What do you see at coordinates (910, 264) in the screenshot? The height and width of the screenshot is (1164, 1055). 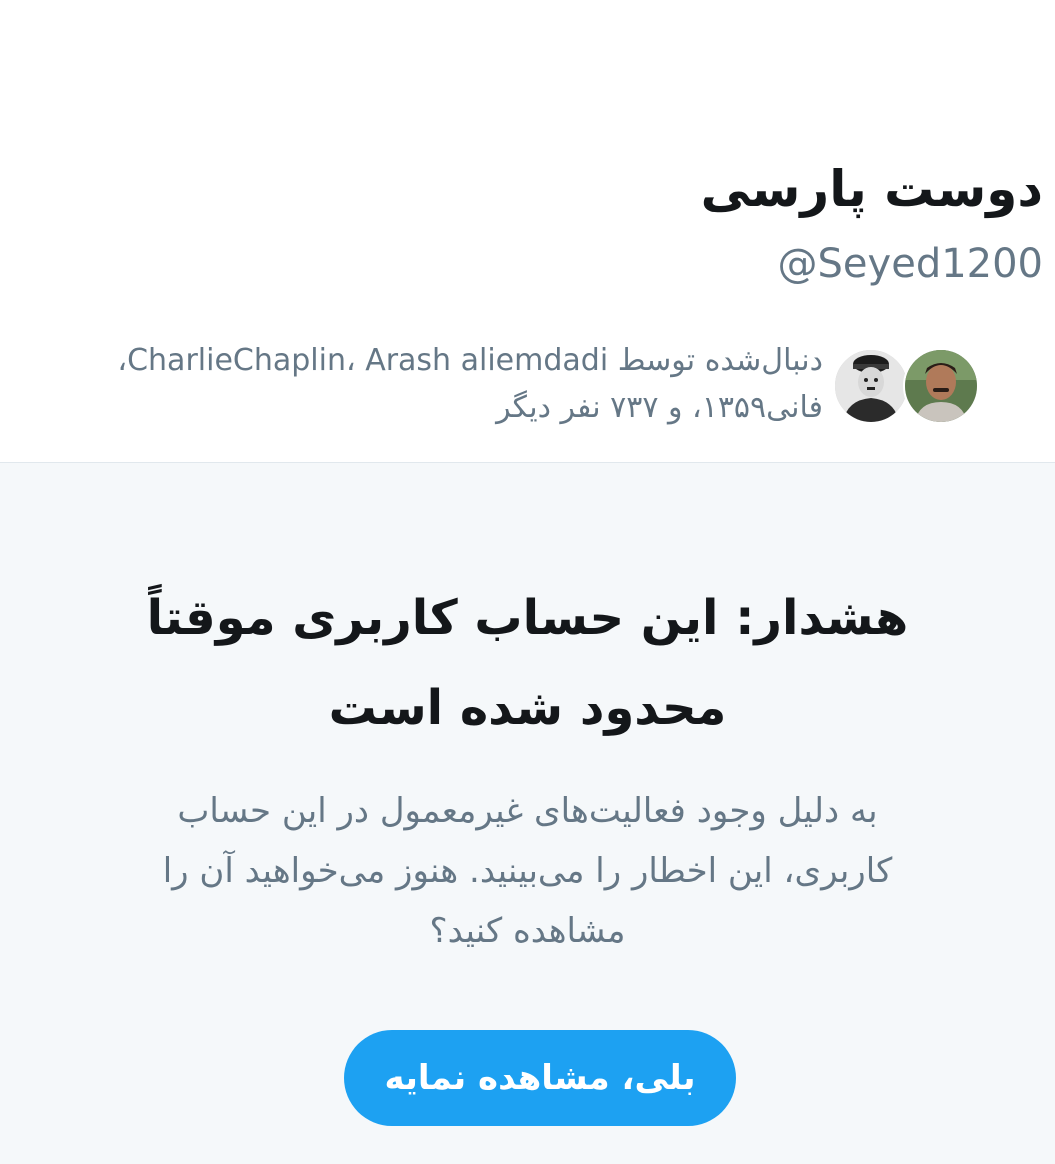 I see `user-handle: @Seyed1200` at bounding box center [910, 264].